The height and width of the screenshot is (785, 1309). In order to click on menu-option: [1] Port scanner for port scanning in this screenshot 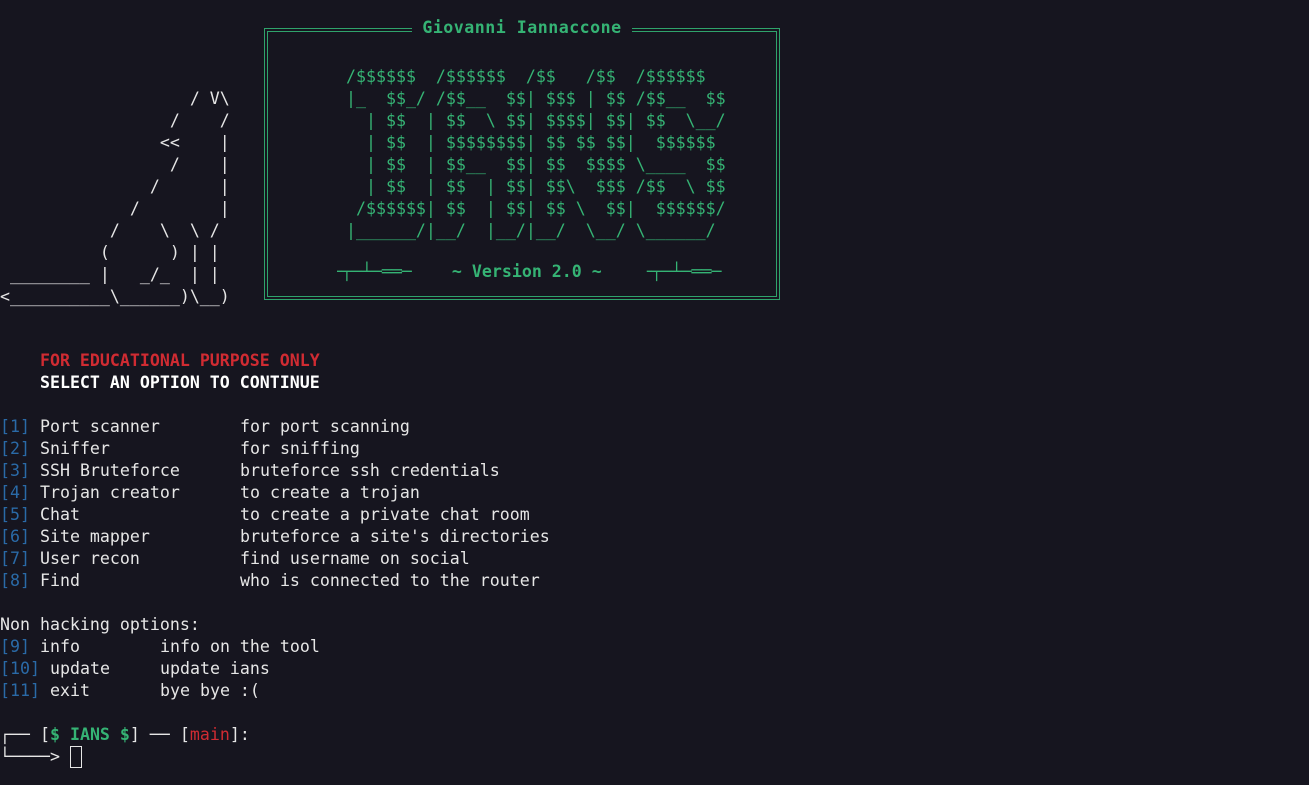, I will do `click(205, 427)`.